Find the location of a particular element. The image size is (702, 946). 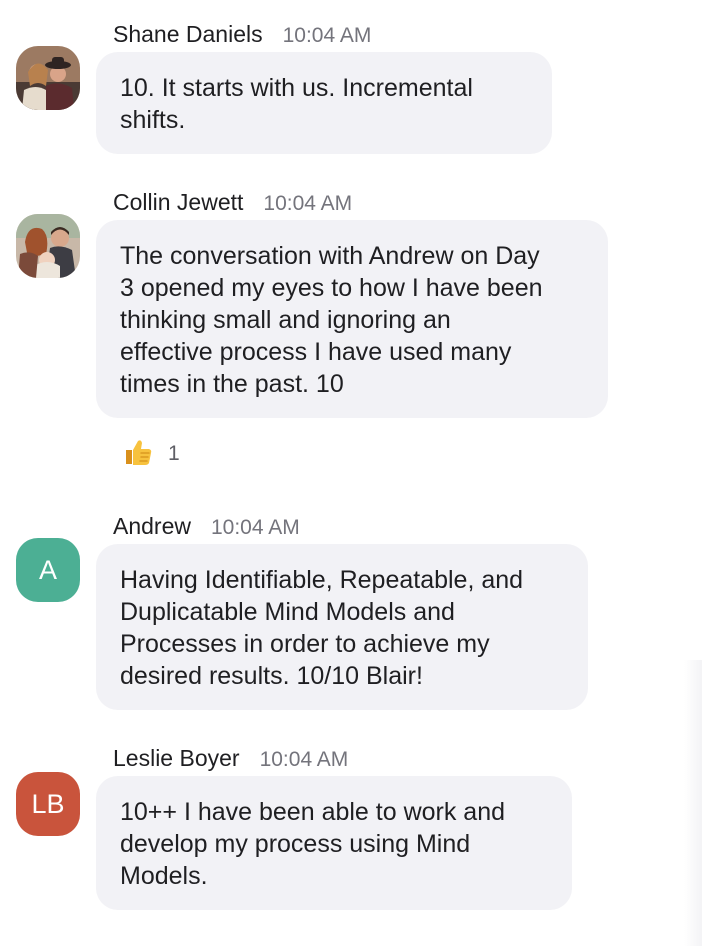

message-header: Shane Daniels 10:04 AM is located at coordinates (242, 34).